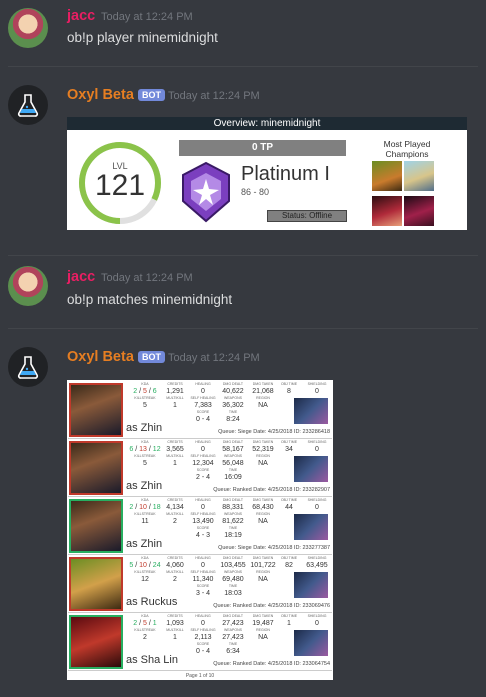  Describe the element at coordinates (233, 649) in the screenshot. I see `stat-time: TIME 6:34` at that location.